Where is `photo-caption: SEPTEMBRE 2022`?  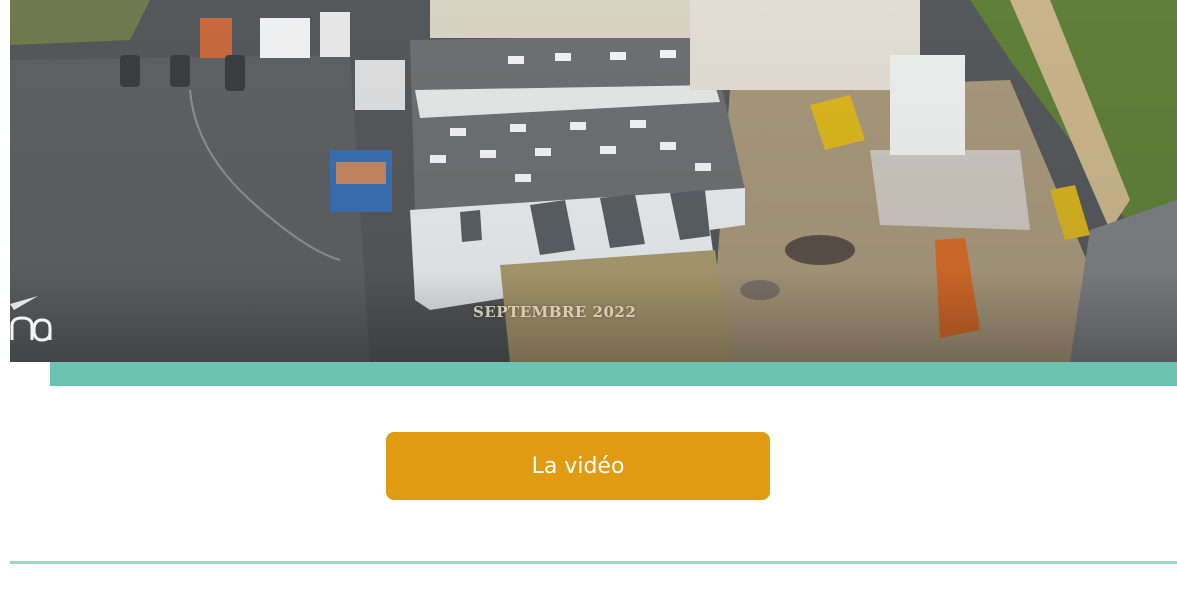
photo-caption: SEPTEMBRE 2022 is located at coordinates (555, 312).